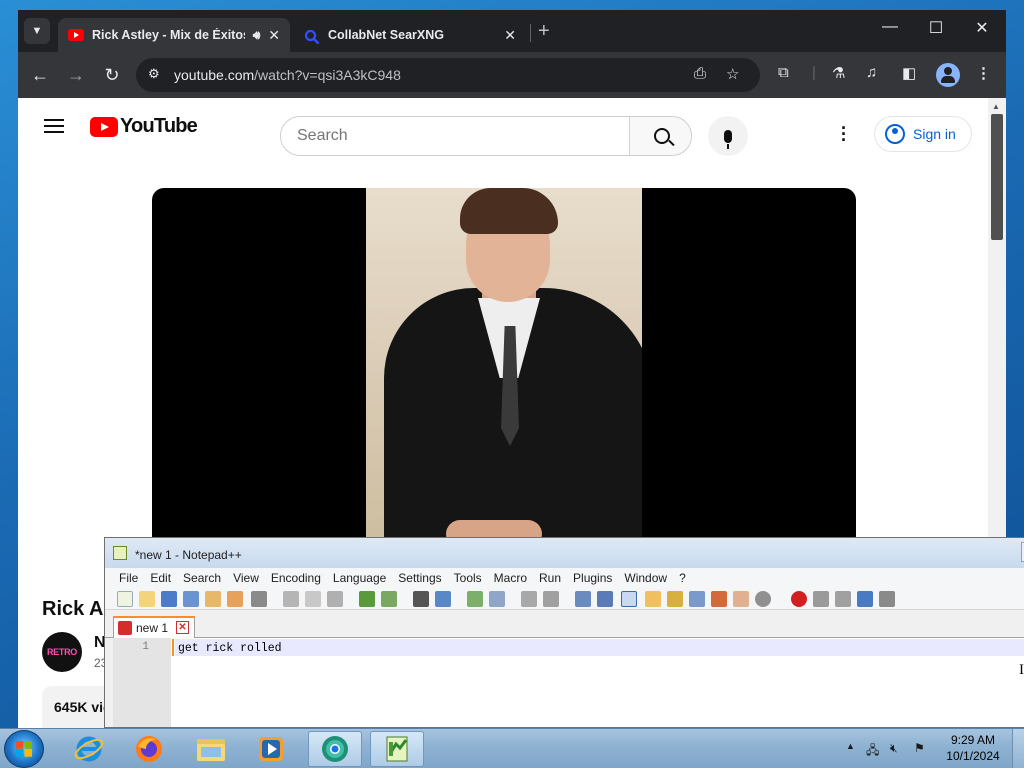  What do you see at coordinates (850, 746) in the screenshot?
I see `show-hidden-icons-arrow: ▲` at bounding box center [850, 746].